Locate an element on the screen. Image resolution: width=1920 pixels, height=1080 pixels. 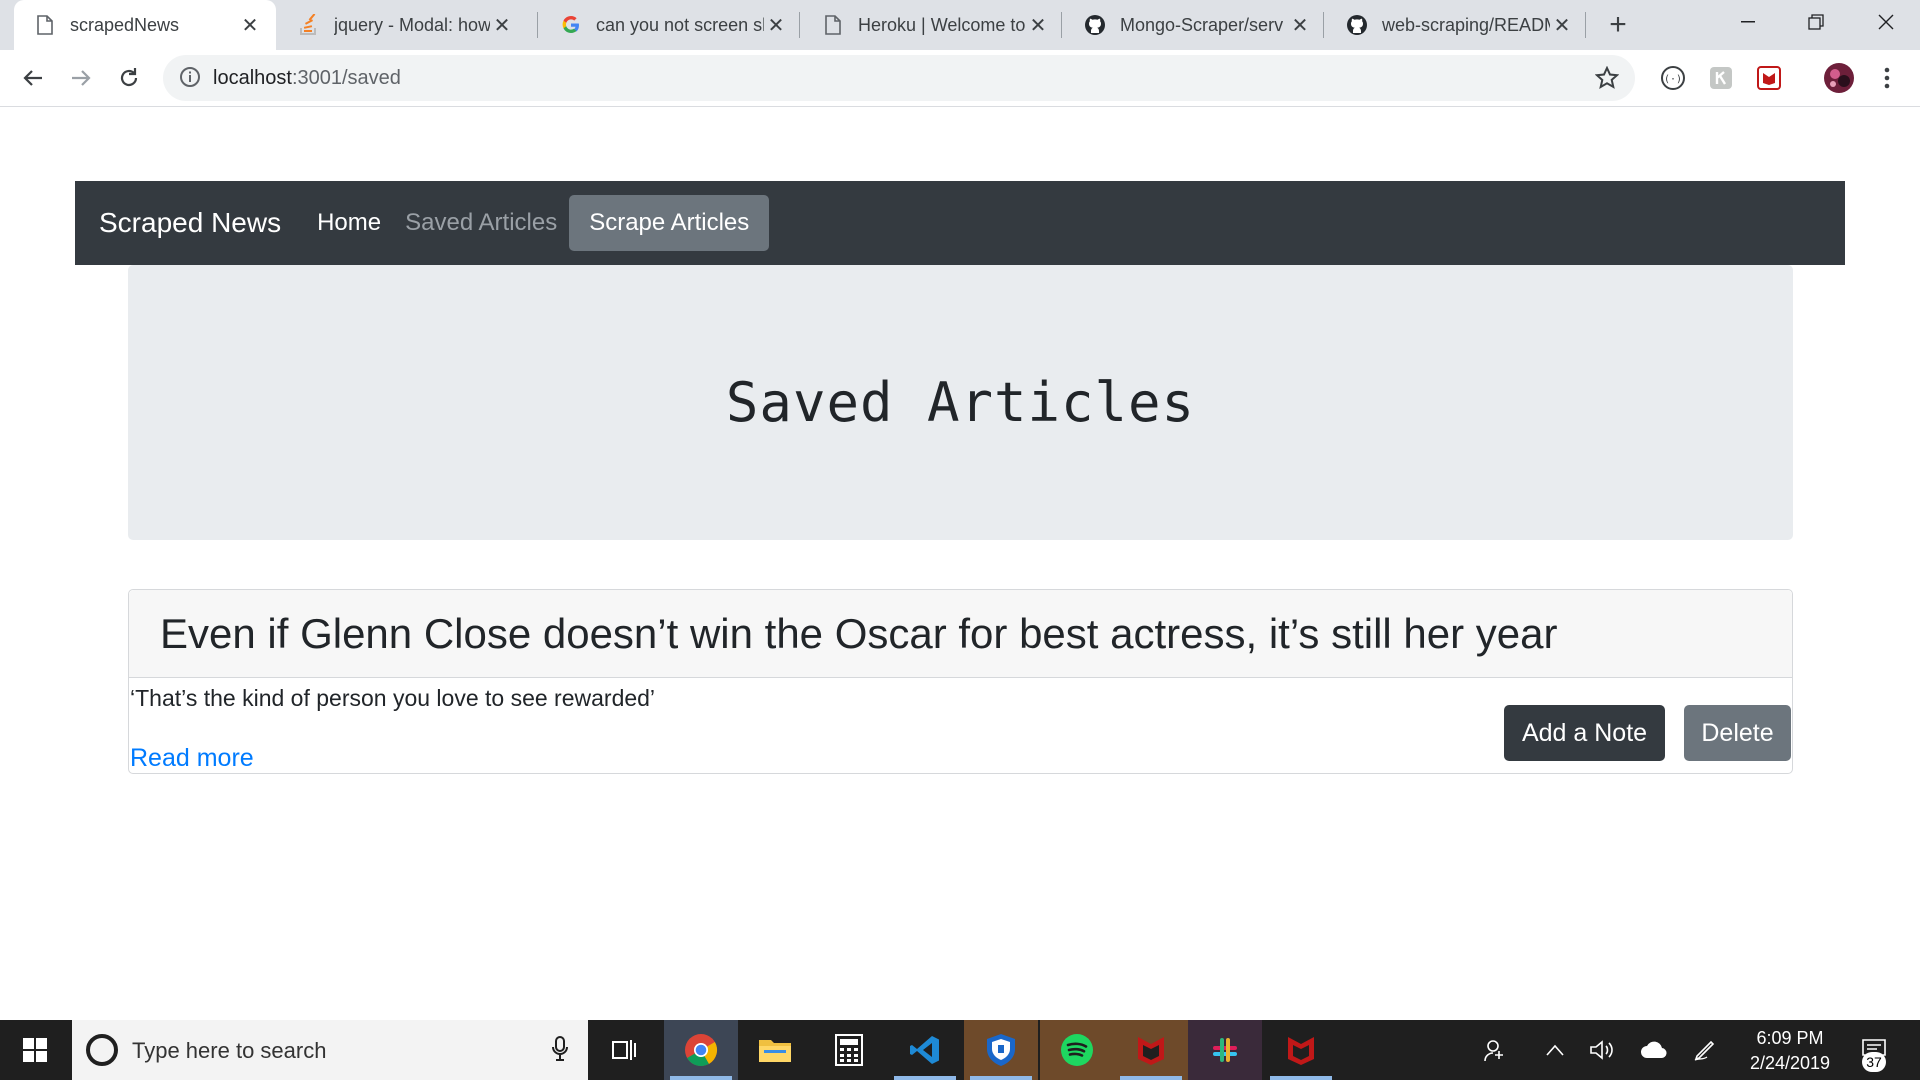
clock-time: 6:09 PM is located at coordinates (1790, 1038).